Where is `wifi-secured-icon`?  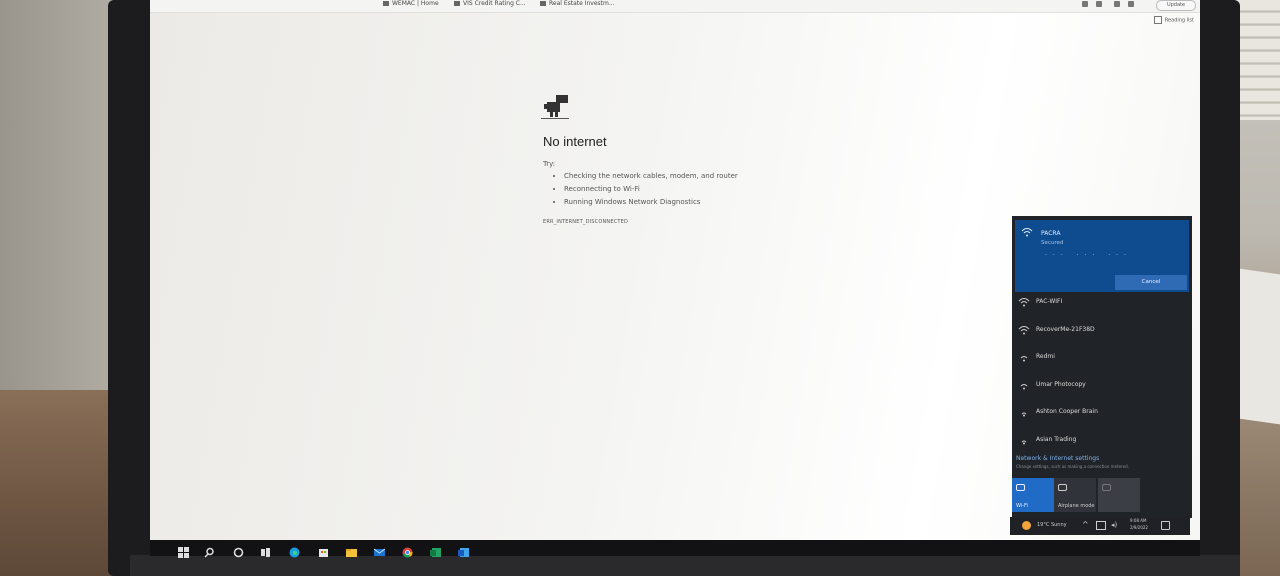
wifi-secured-icon is located at coordinates (1027, 232).